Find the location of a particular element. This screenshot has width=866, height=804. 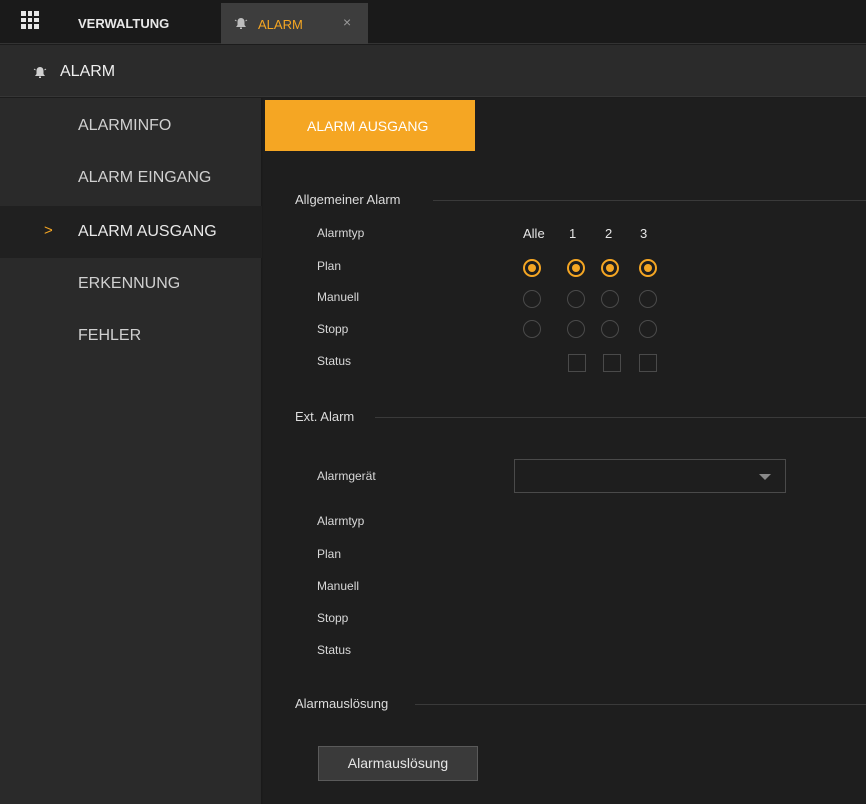

row-label-alarmtyp: Alarmtyp is located at coordinates (341, 233).